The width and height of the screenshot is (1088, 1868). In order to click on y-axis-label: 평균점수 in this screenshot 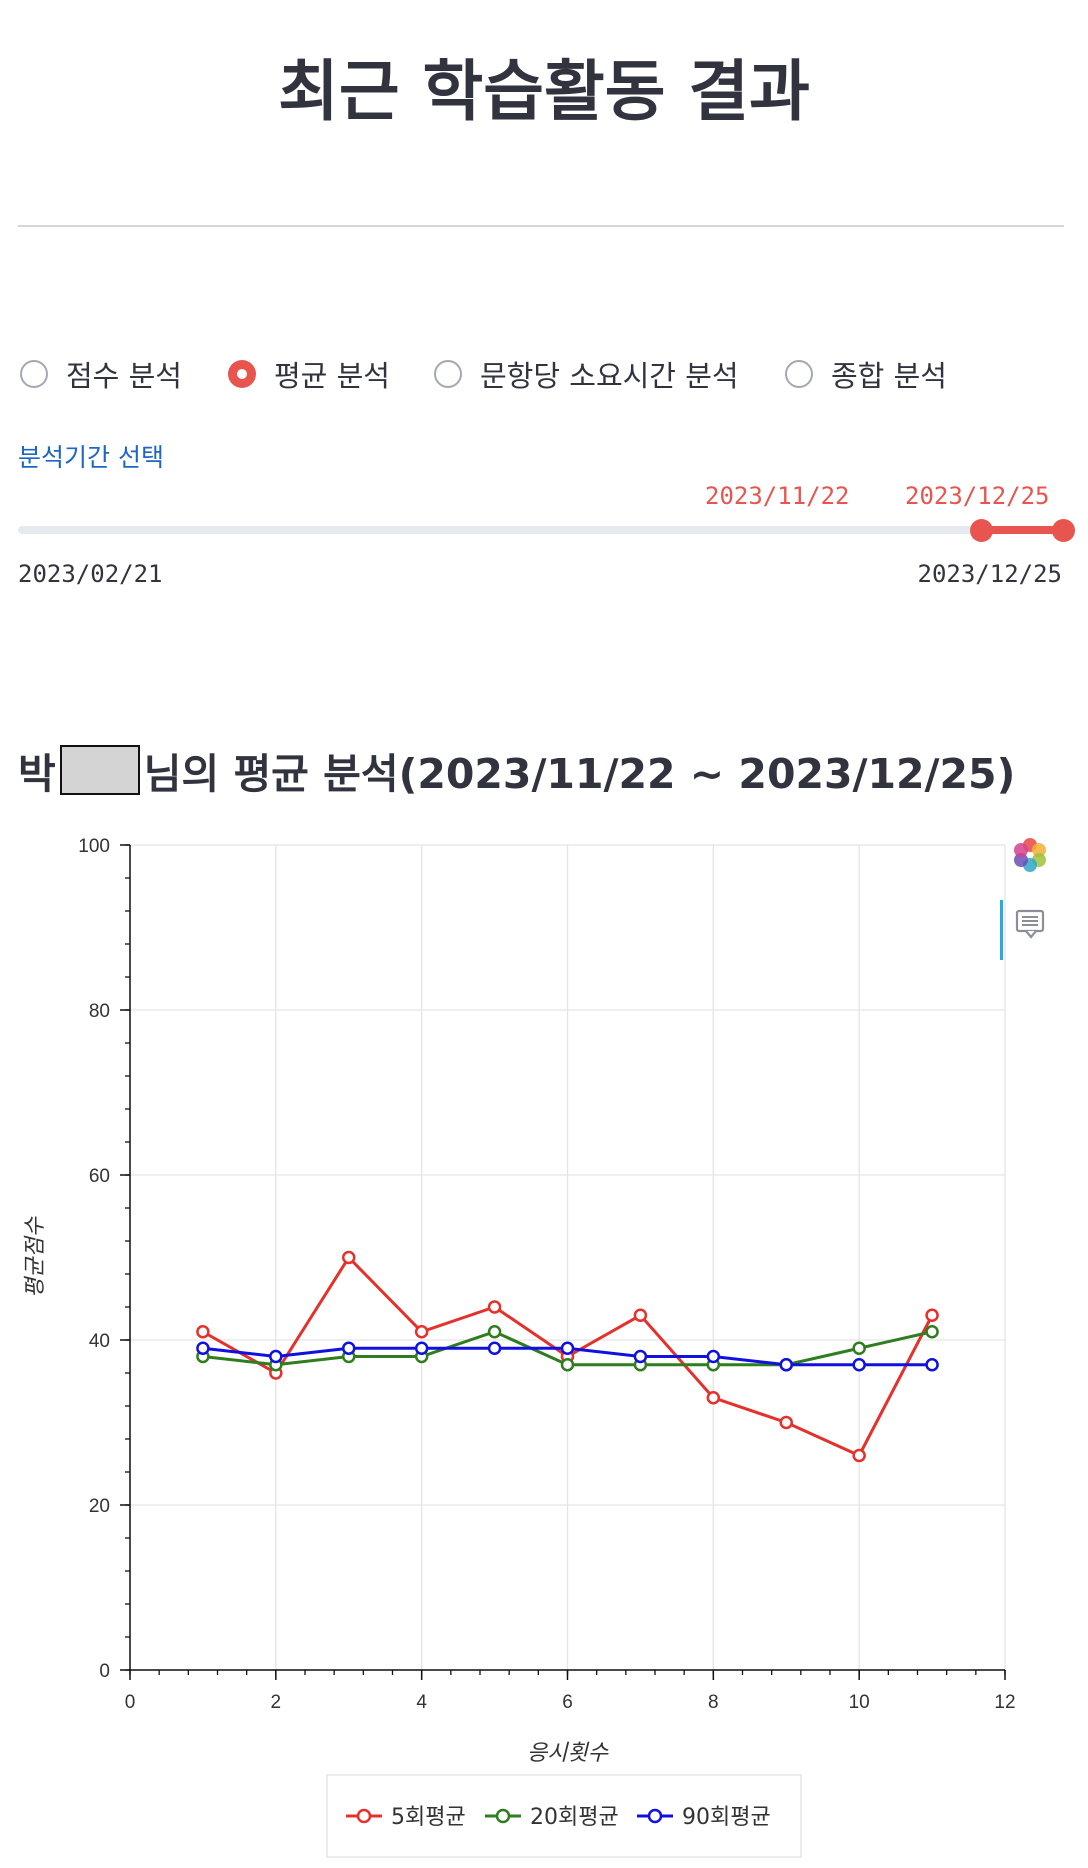, I will do `click(35, 1257)`.